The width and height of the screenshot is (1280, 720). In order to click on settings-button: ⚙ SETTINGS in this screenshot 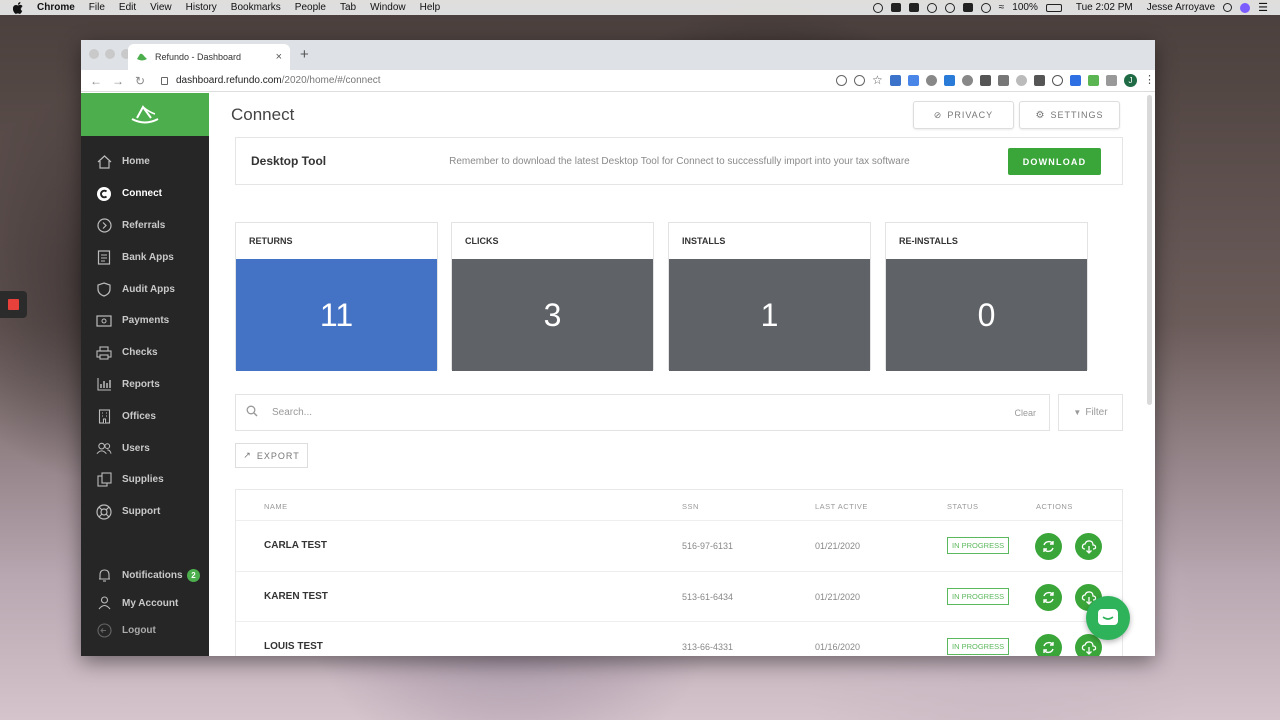, I will do `click(1069, 115)`.